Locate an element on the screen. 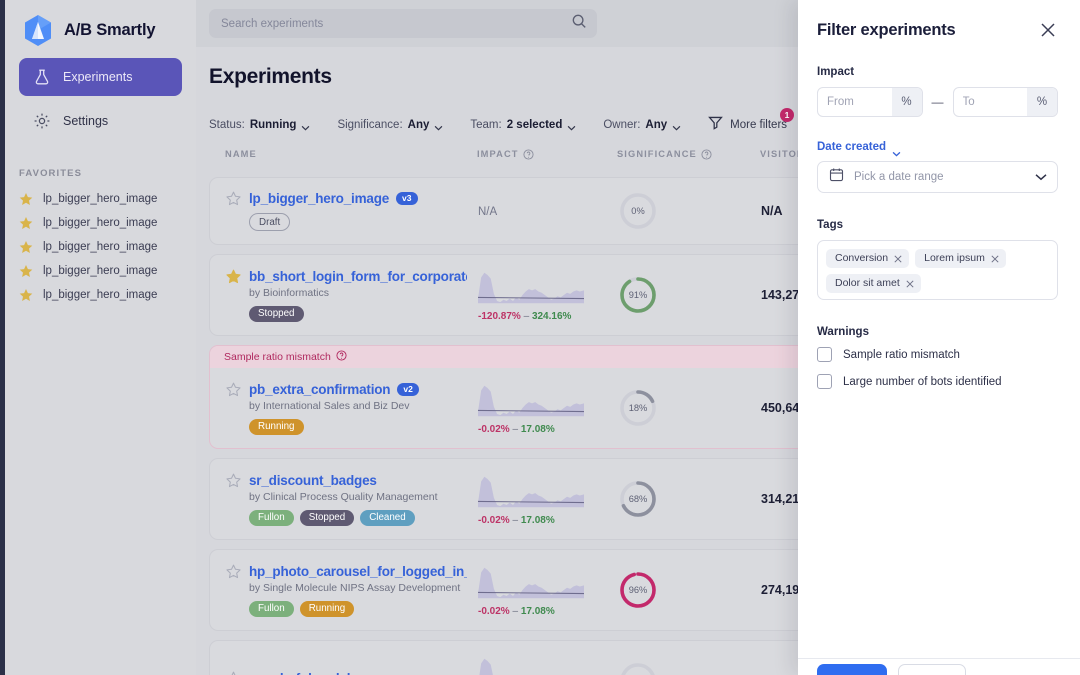  ab-logo-icon is located at coordinates (38, 30).